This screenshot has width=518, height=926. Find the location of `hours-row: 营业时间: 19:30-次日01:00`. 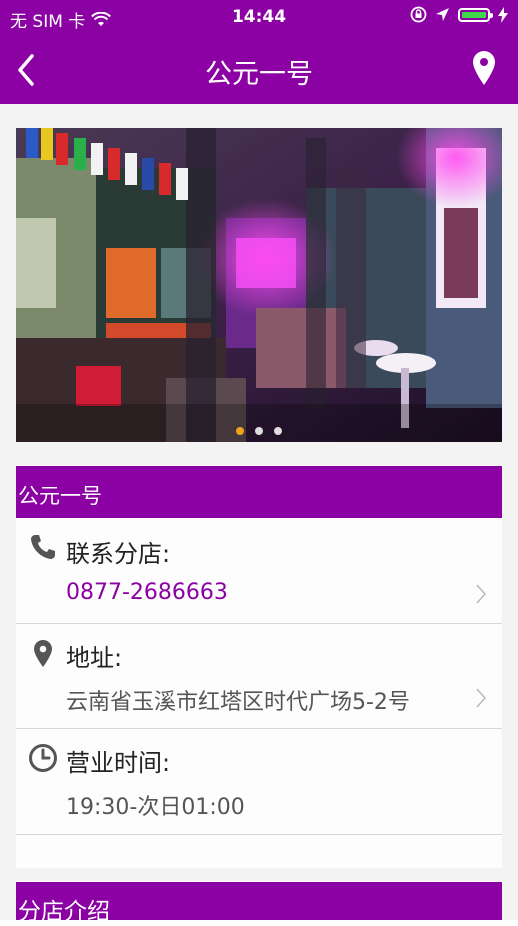

hours-row: 营业时间: 19:30-次日01:00 is located at coordinates (259, 782).